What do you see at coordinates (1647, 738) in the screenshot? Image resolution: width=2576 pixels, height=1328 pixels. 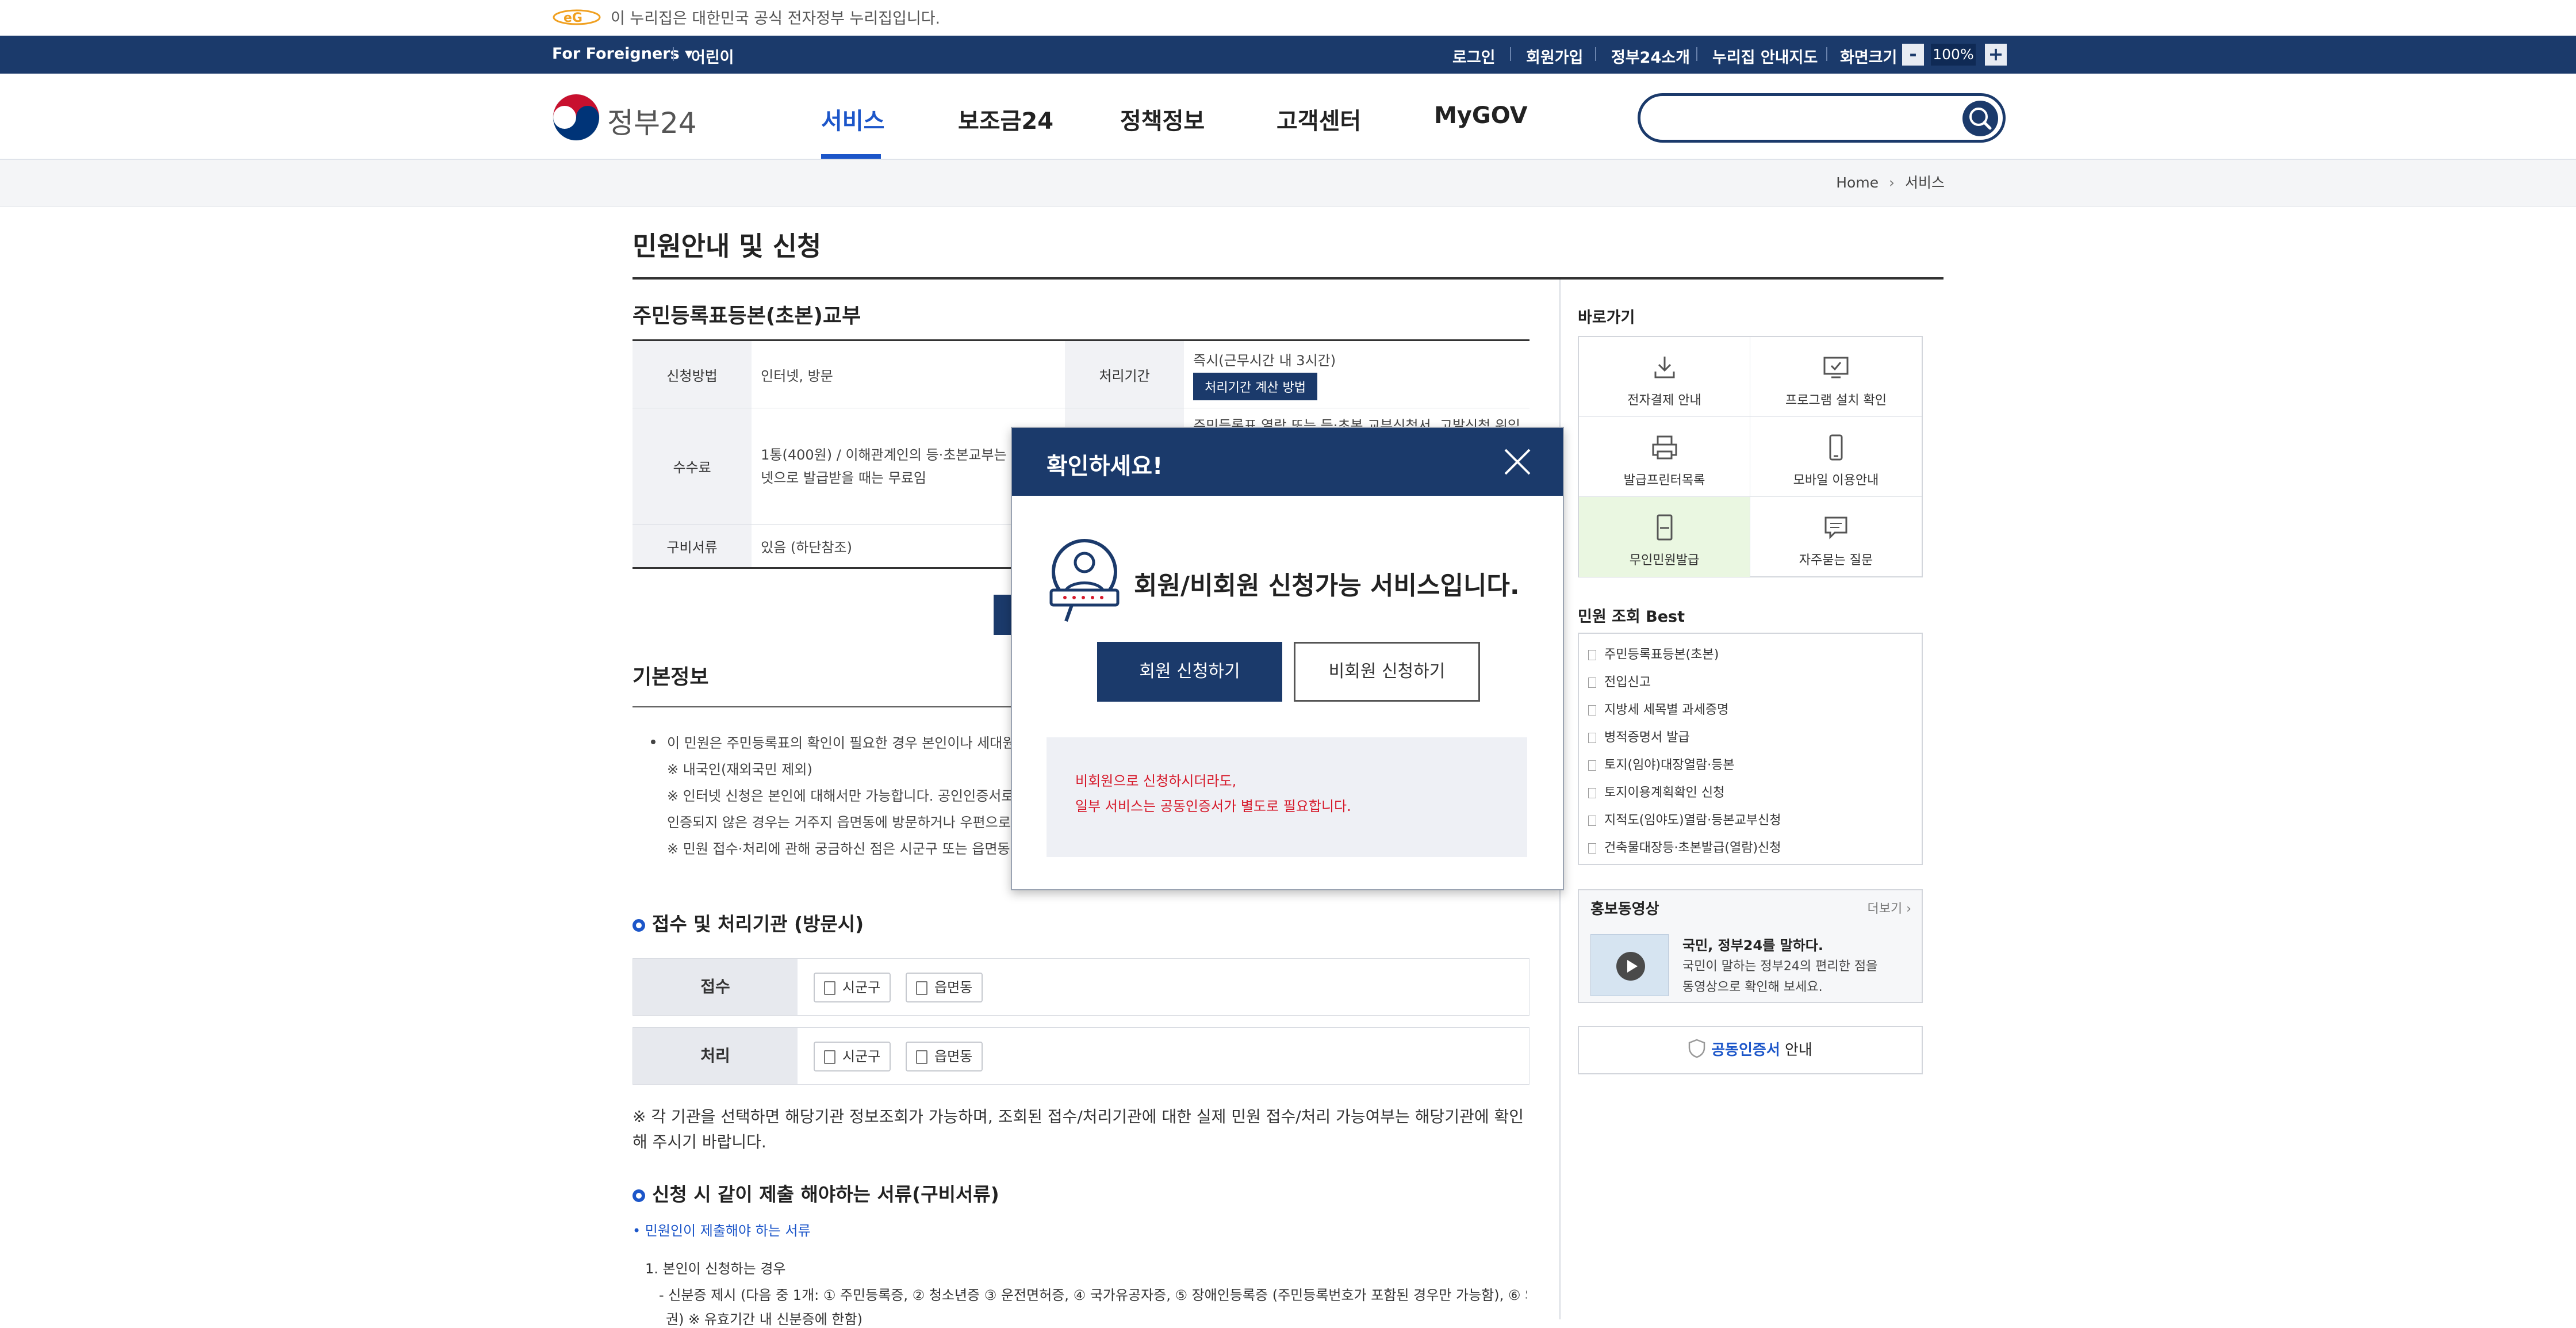 I see `best-item-label: 병적증명서 발급` at bounding box center [1647, 738].